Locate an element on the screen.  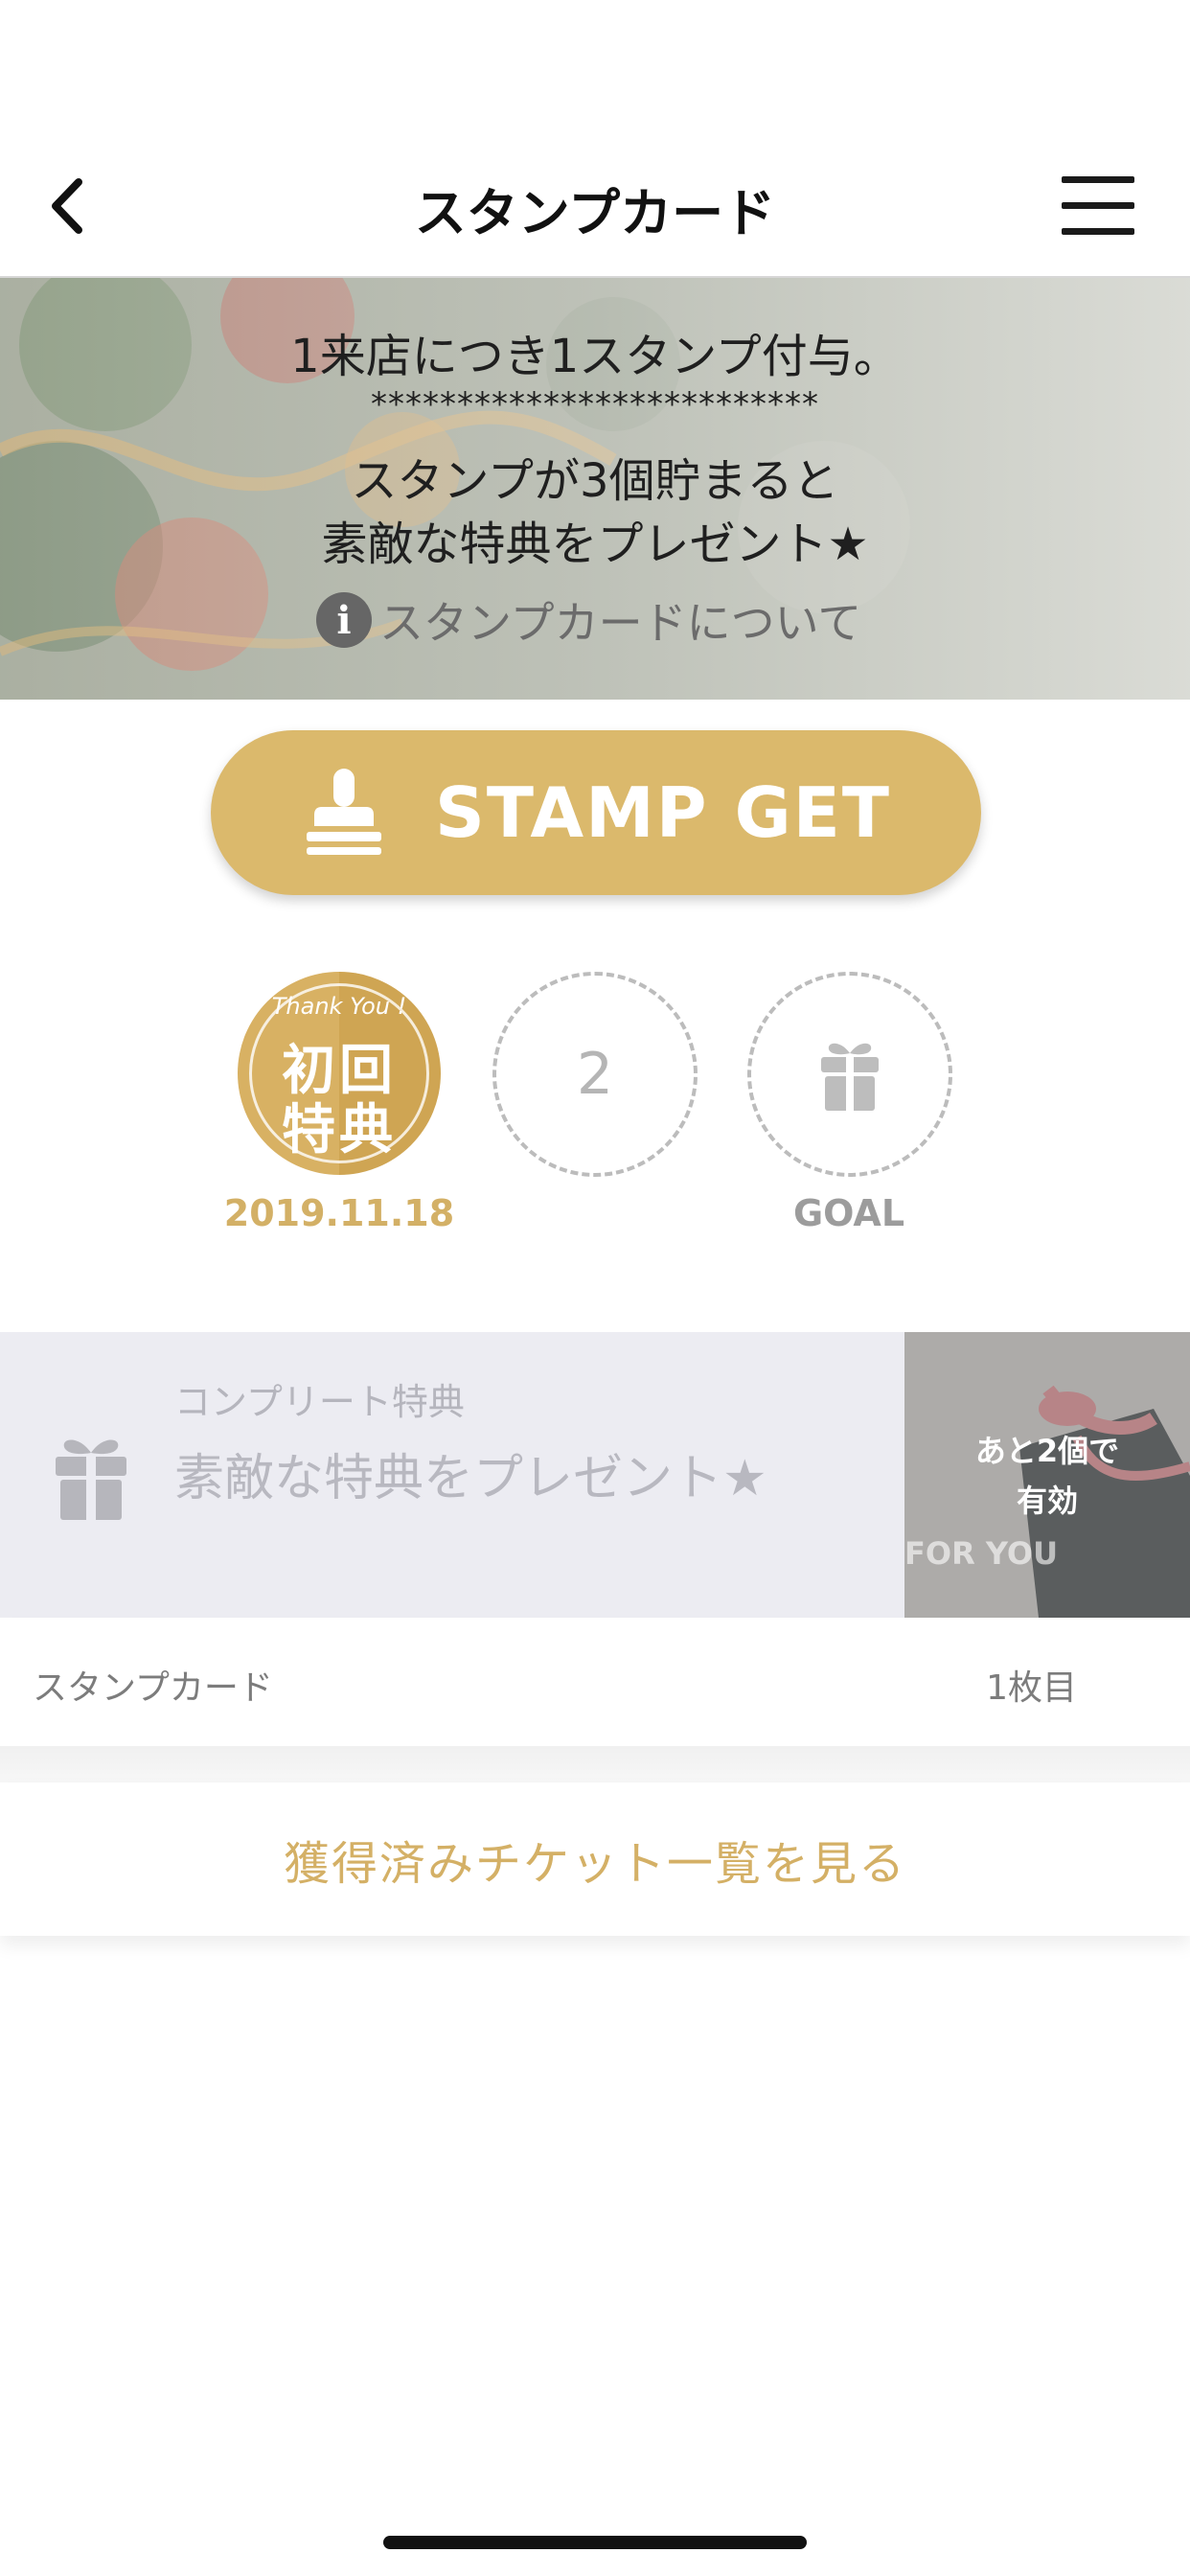
card-count: 1枚目 is located at coordinates (1032, 1688).